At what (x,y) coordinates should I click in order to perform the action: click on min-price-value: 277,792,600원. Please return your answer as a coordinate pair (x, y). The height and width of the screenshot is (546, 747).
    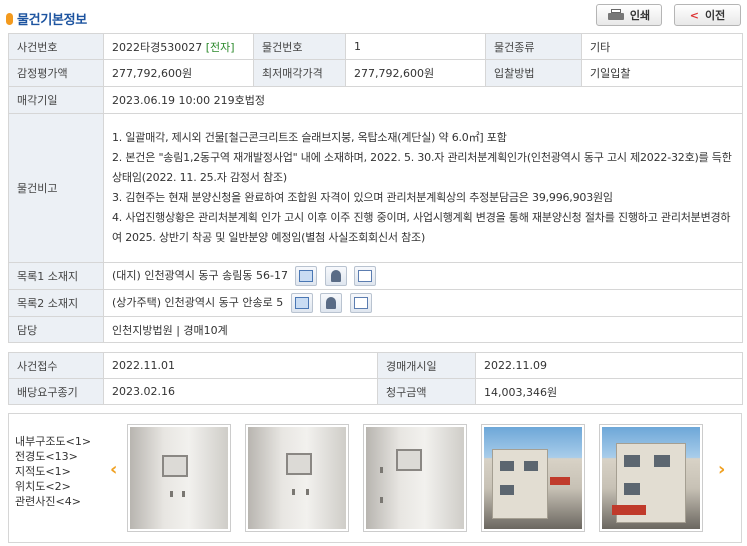
    Looking at the image, I should click on (415, 73).